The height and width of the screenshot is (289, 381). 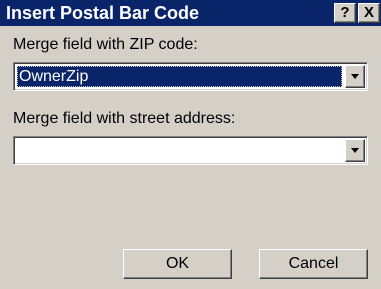 I want to click on title-bar: Insert Postal Bar Code ? X, so click(x=190, y=13).